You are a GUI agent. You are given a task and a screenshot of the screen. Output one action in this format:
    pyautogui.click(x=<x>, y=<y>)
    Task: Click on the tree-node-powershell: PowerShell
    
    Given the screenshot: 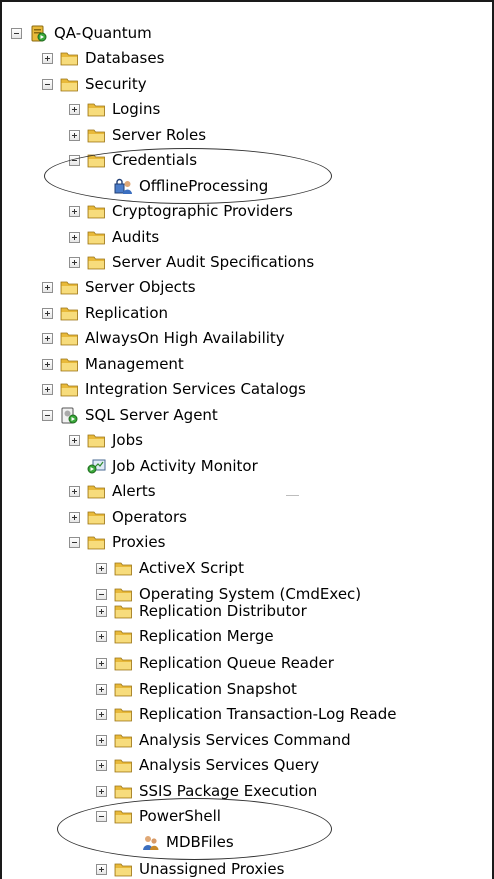 What is the action you would take?
    pyautogui.click(x=158, y=816)
    